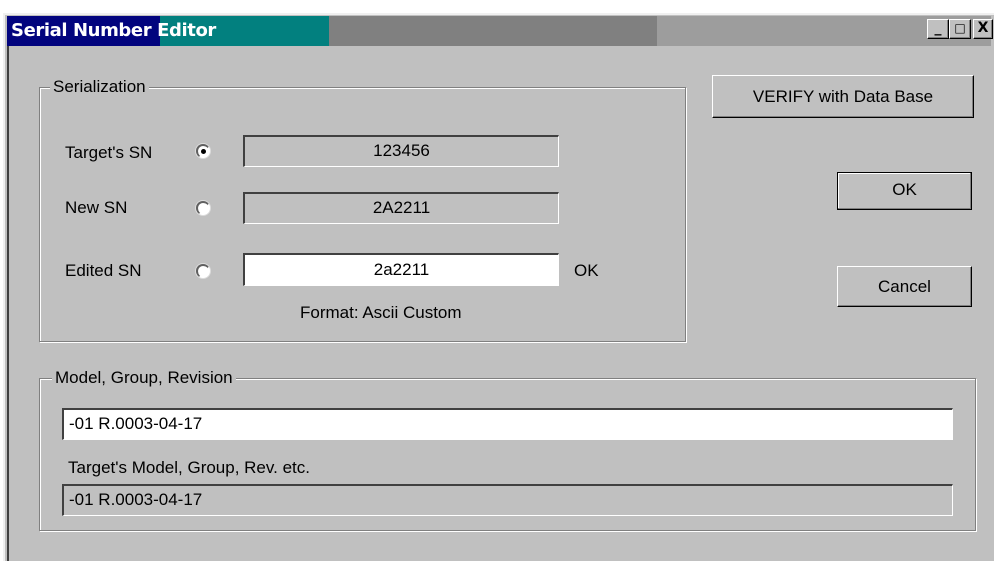 The height and width of the screenshot is (561, 994). I want to click on model-group-label: Model, Group, Revision, so click(144, 378).